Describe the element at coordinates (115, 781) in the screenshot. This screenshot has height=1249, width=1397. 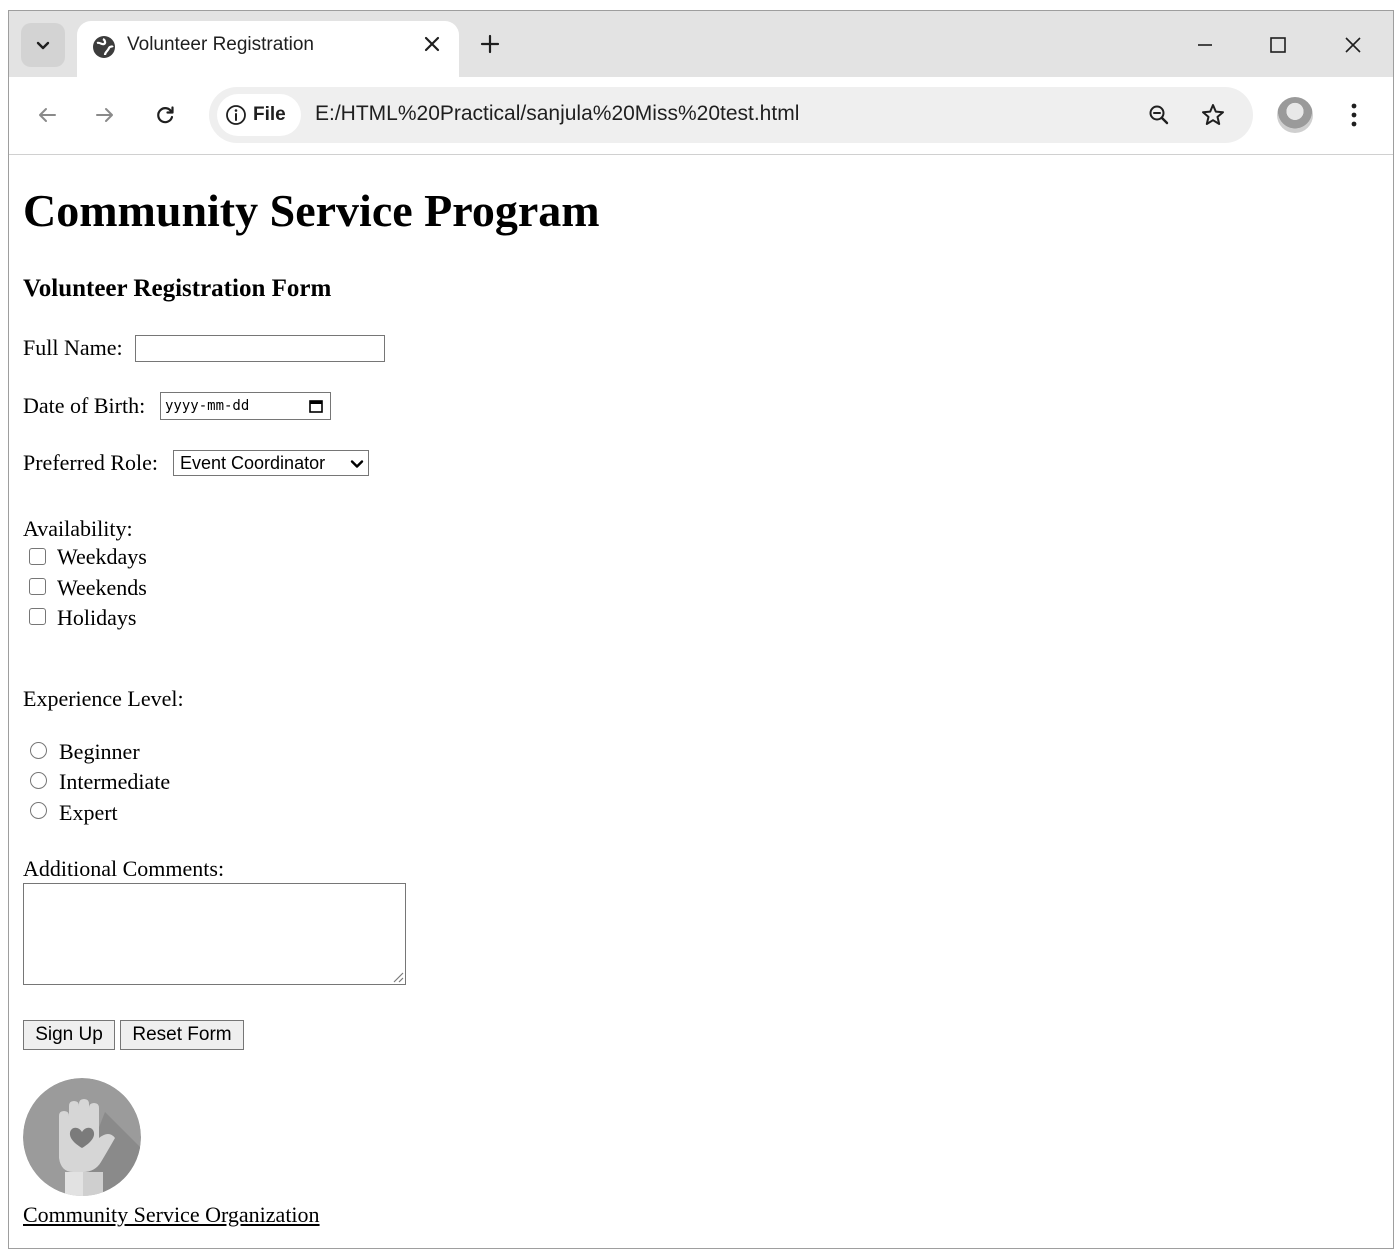
I see `radio-intermediate-label: Intermediate` at that location.